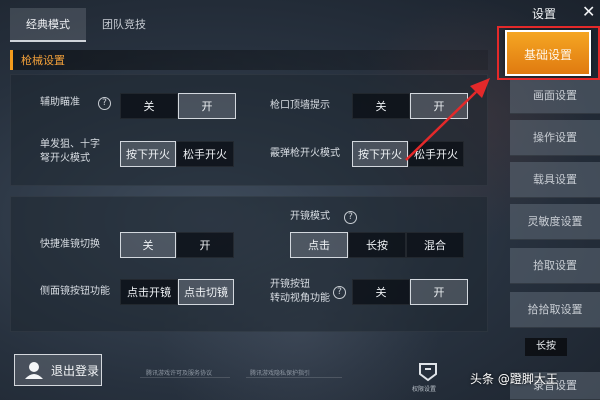  What do you see at coordinates (428, 372) in the screenshot?
I see `permission-icon` at bounding box center [428, 372].